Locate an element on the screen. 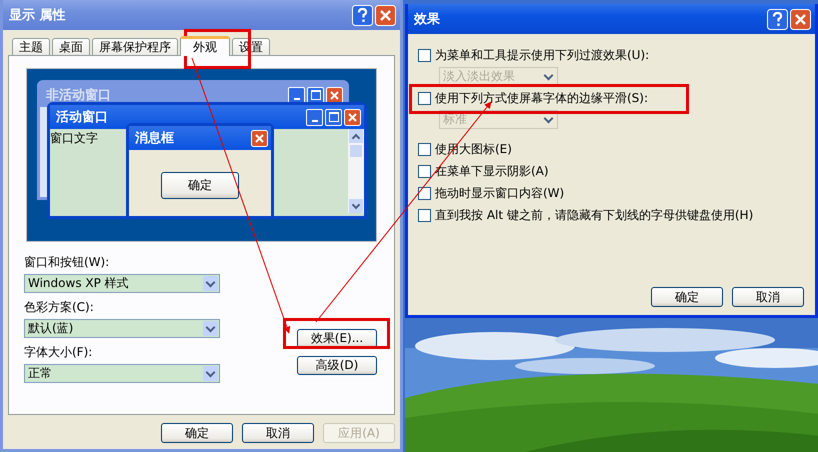 The width and height of the screenshot is (818, 452). ok-button: 确定 is located at coordinates (200, 185).